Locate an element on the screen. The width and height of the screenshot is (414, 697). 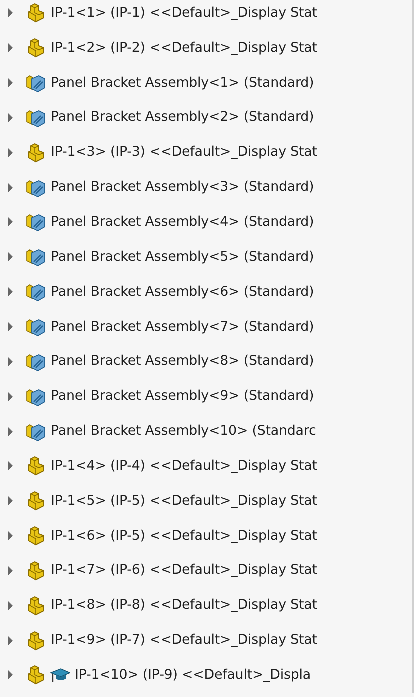
tree-item-label: IP-1<4> (IP-4) <<Default>_Display Stat is located at coordinates (184, 466).